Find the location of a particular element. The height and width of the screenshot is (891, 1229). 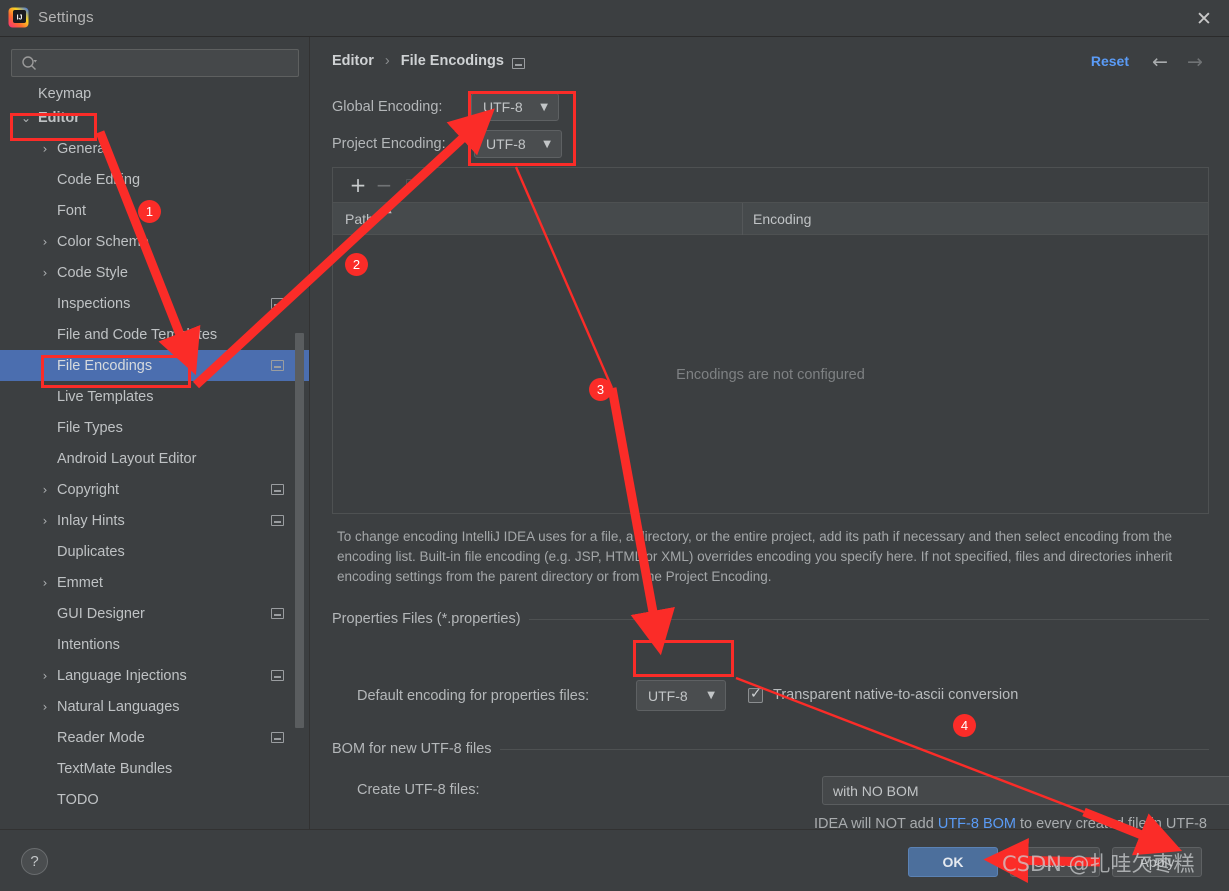

global-encoding-combo: UTF-8 ▼ is located at coordinates (515, 107).